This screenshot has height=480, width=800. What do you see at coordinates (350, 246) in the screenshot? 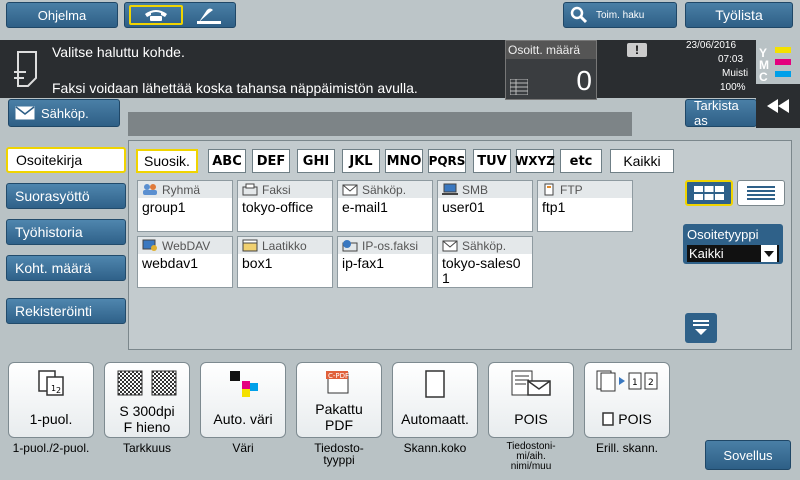
I see `ipfax-icon` at bounding box center [350, 246].